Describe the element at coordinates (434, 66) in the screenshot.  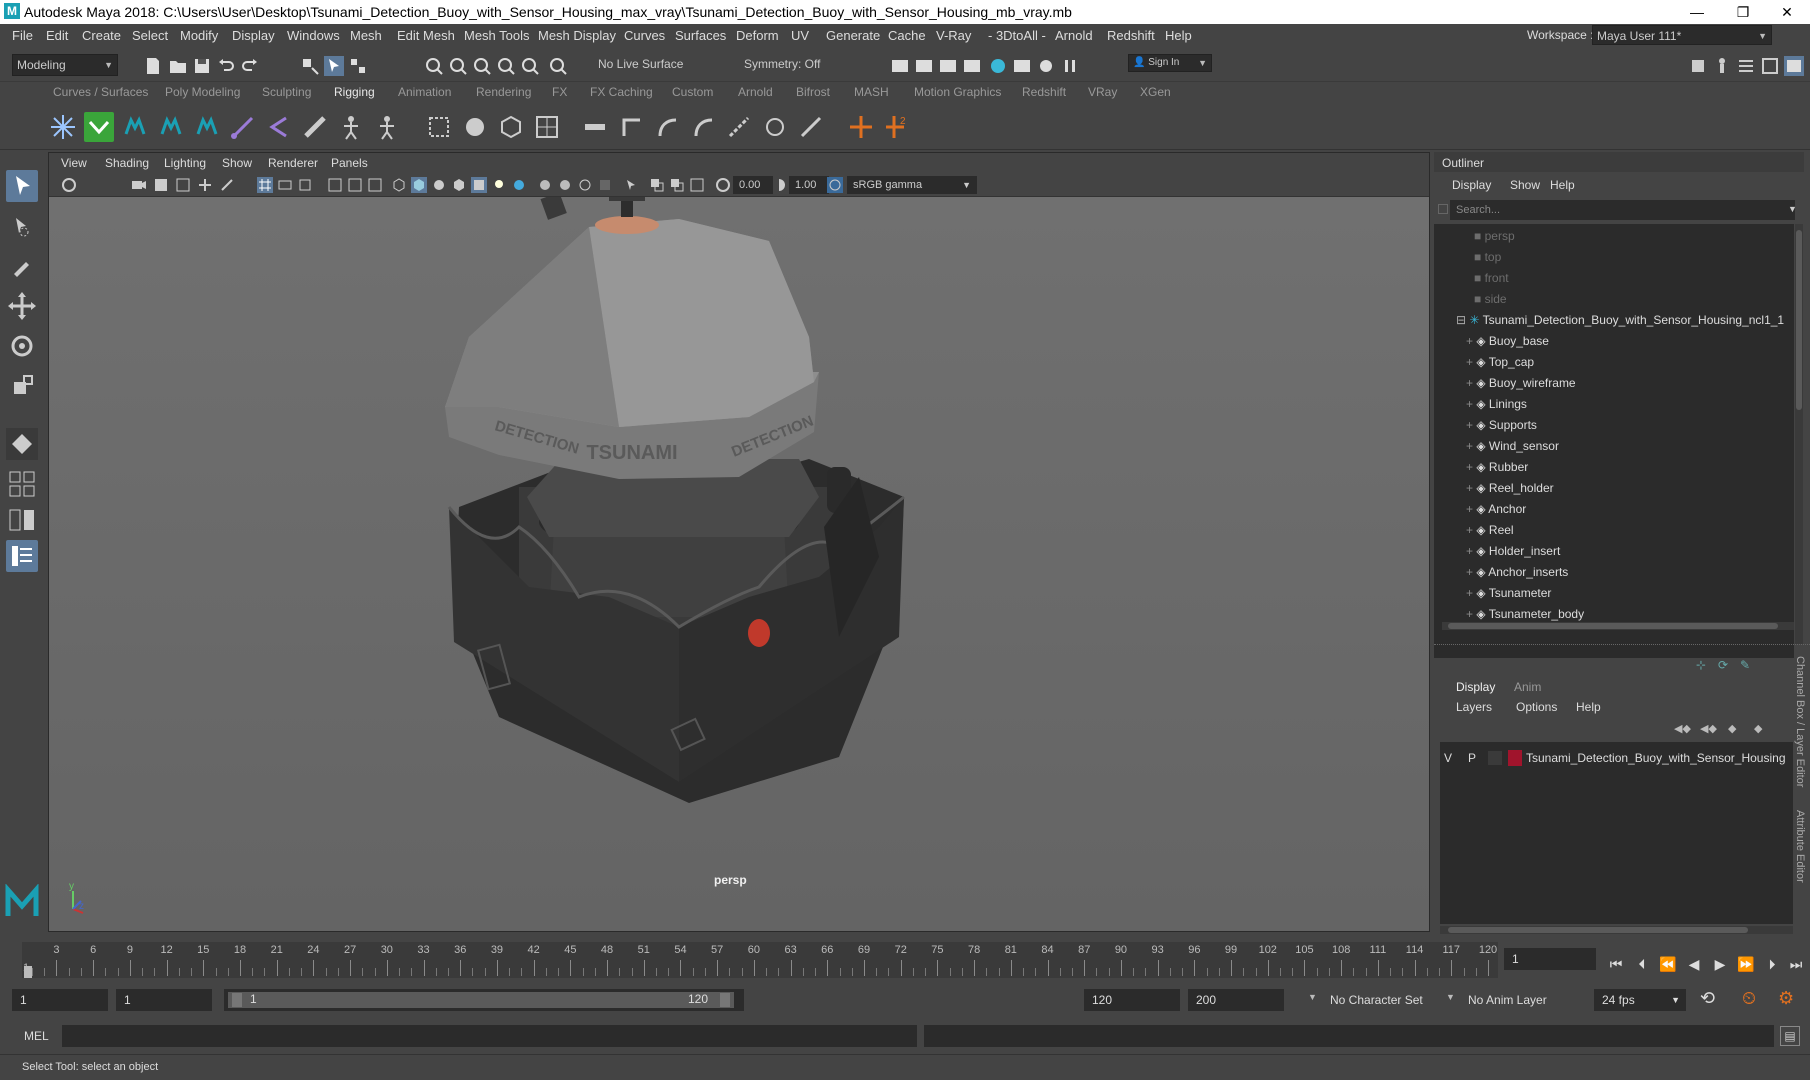
I see `snap-grid-icon` at that location.